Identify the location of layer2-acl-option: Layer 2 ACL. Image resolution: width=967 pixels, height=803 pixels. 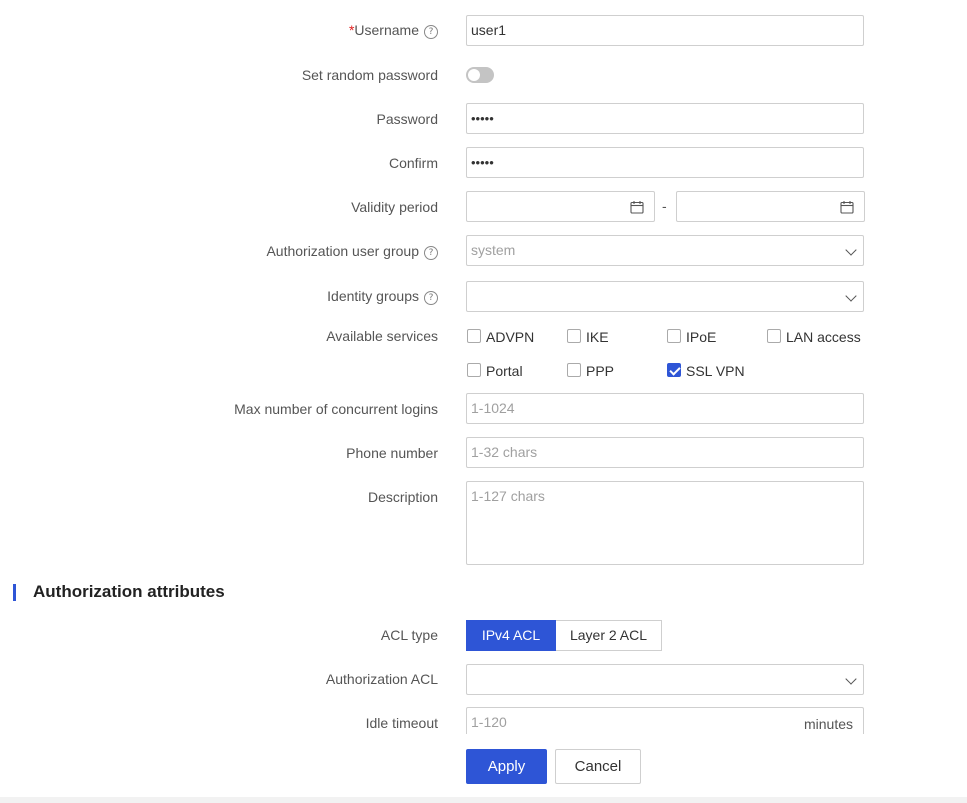
(609, 635).